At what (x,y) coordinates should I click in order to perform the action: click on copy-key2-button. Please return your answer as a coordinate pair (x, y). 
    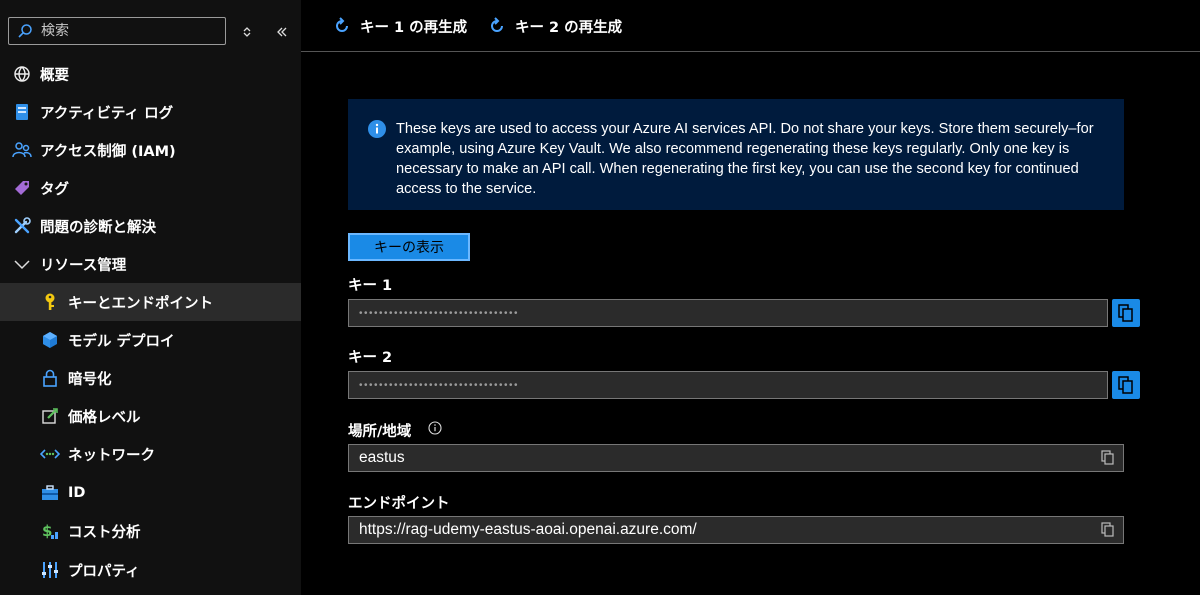
    Looking at the image, I should click on (1126, 385).